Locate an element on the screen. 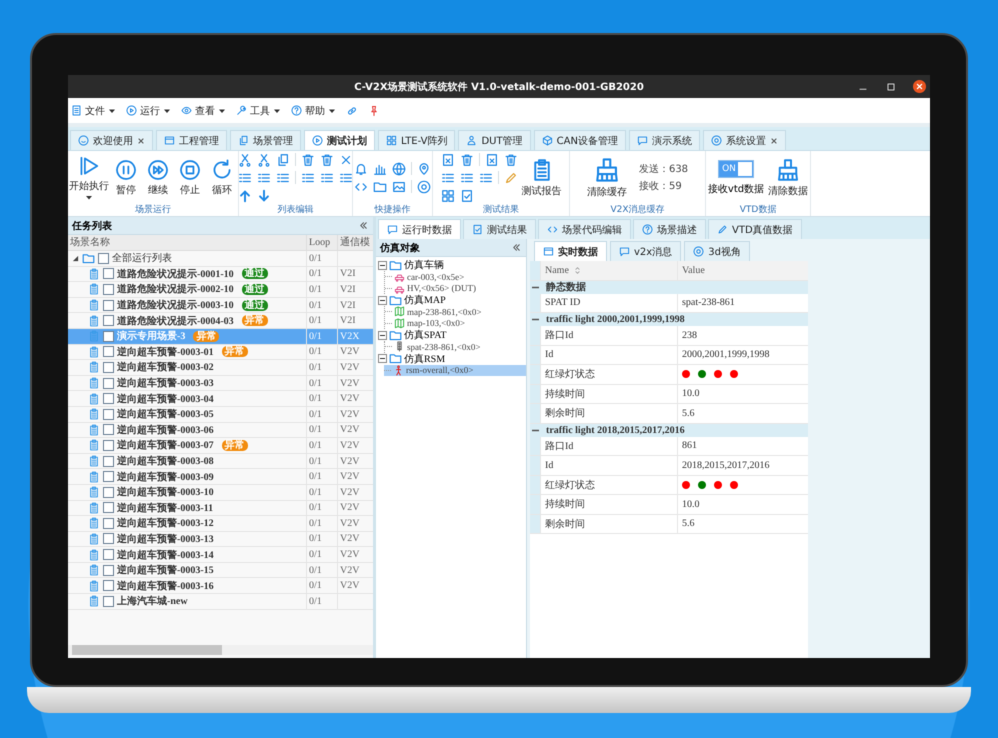  tree-item: 仿真RSM is located at coordinates (425, 359).